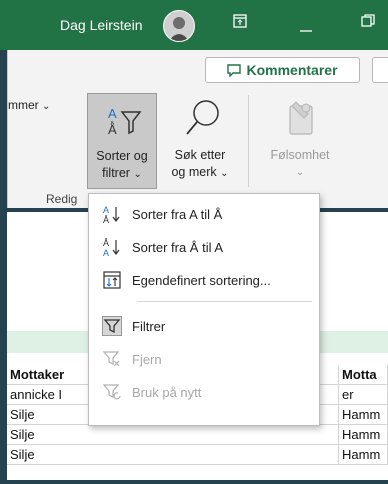 Image resolution: width=388 pixels, height=484 pixels. I want to click on menu-item-label: Bruk på nytt, so click(167, 392).